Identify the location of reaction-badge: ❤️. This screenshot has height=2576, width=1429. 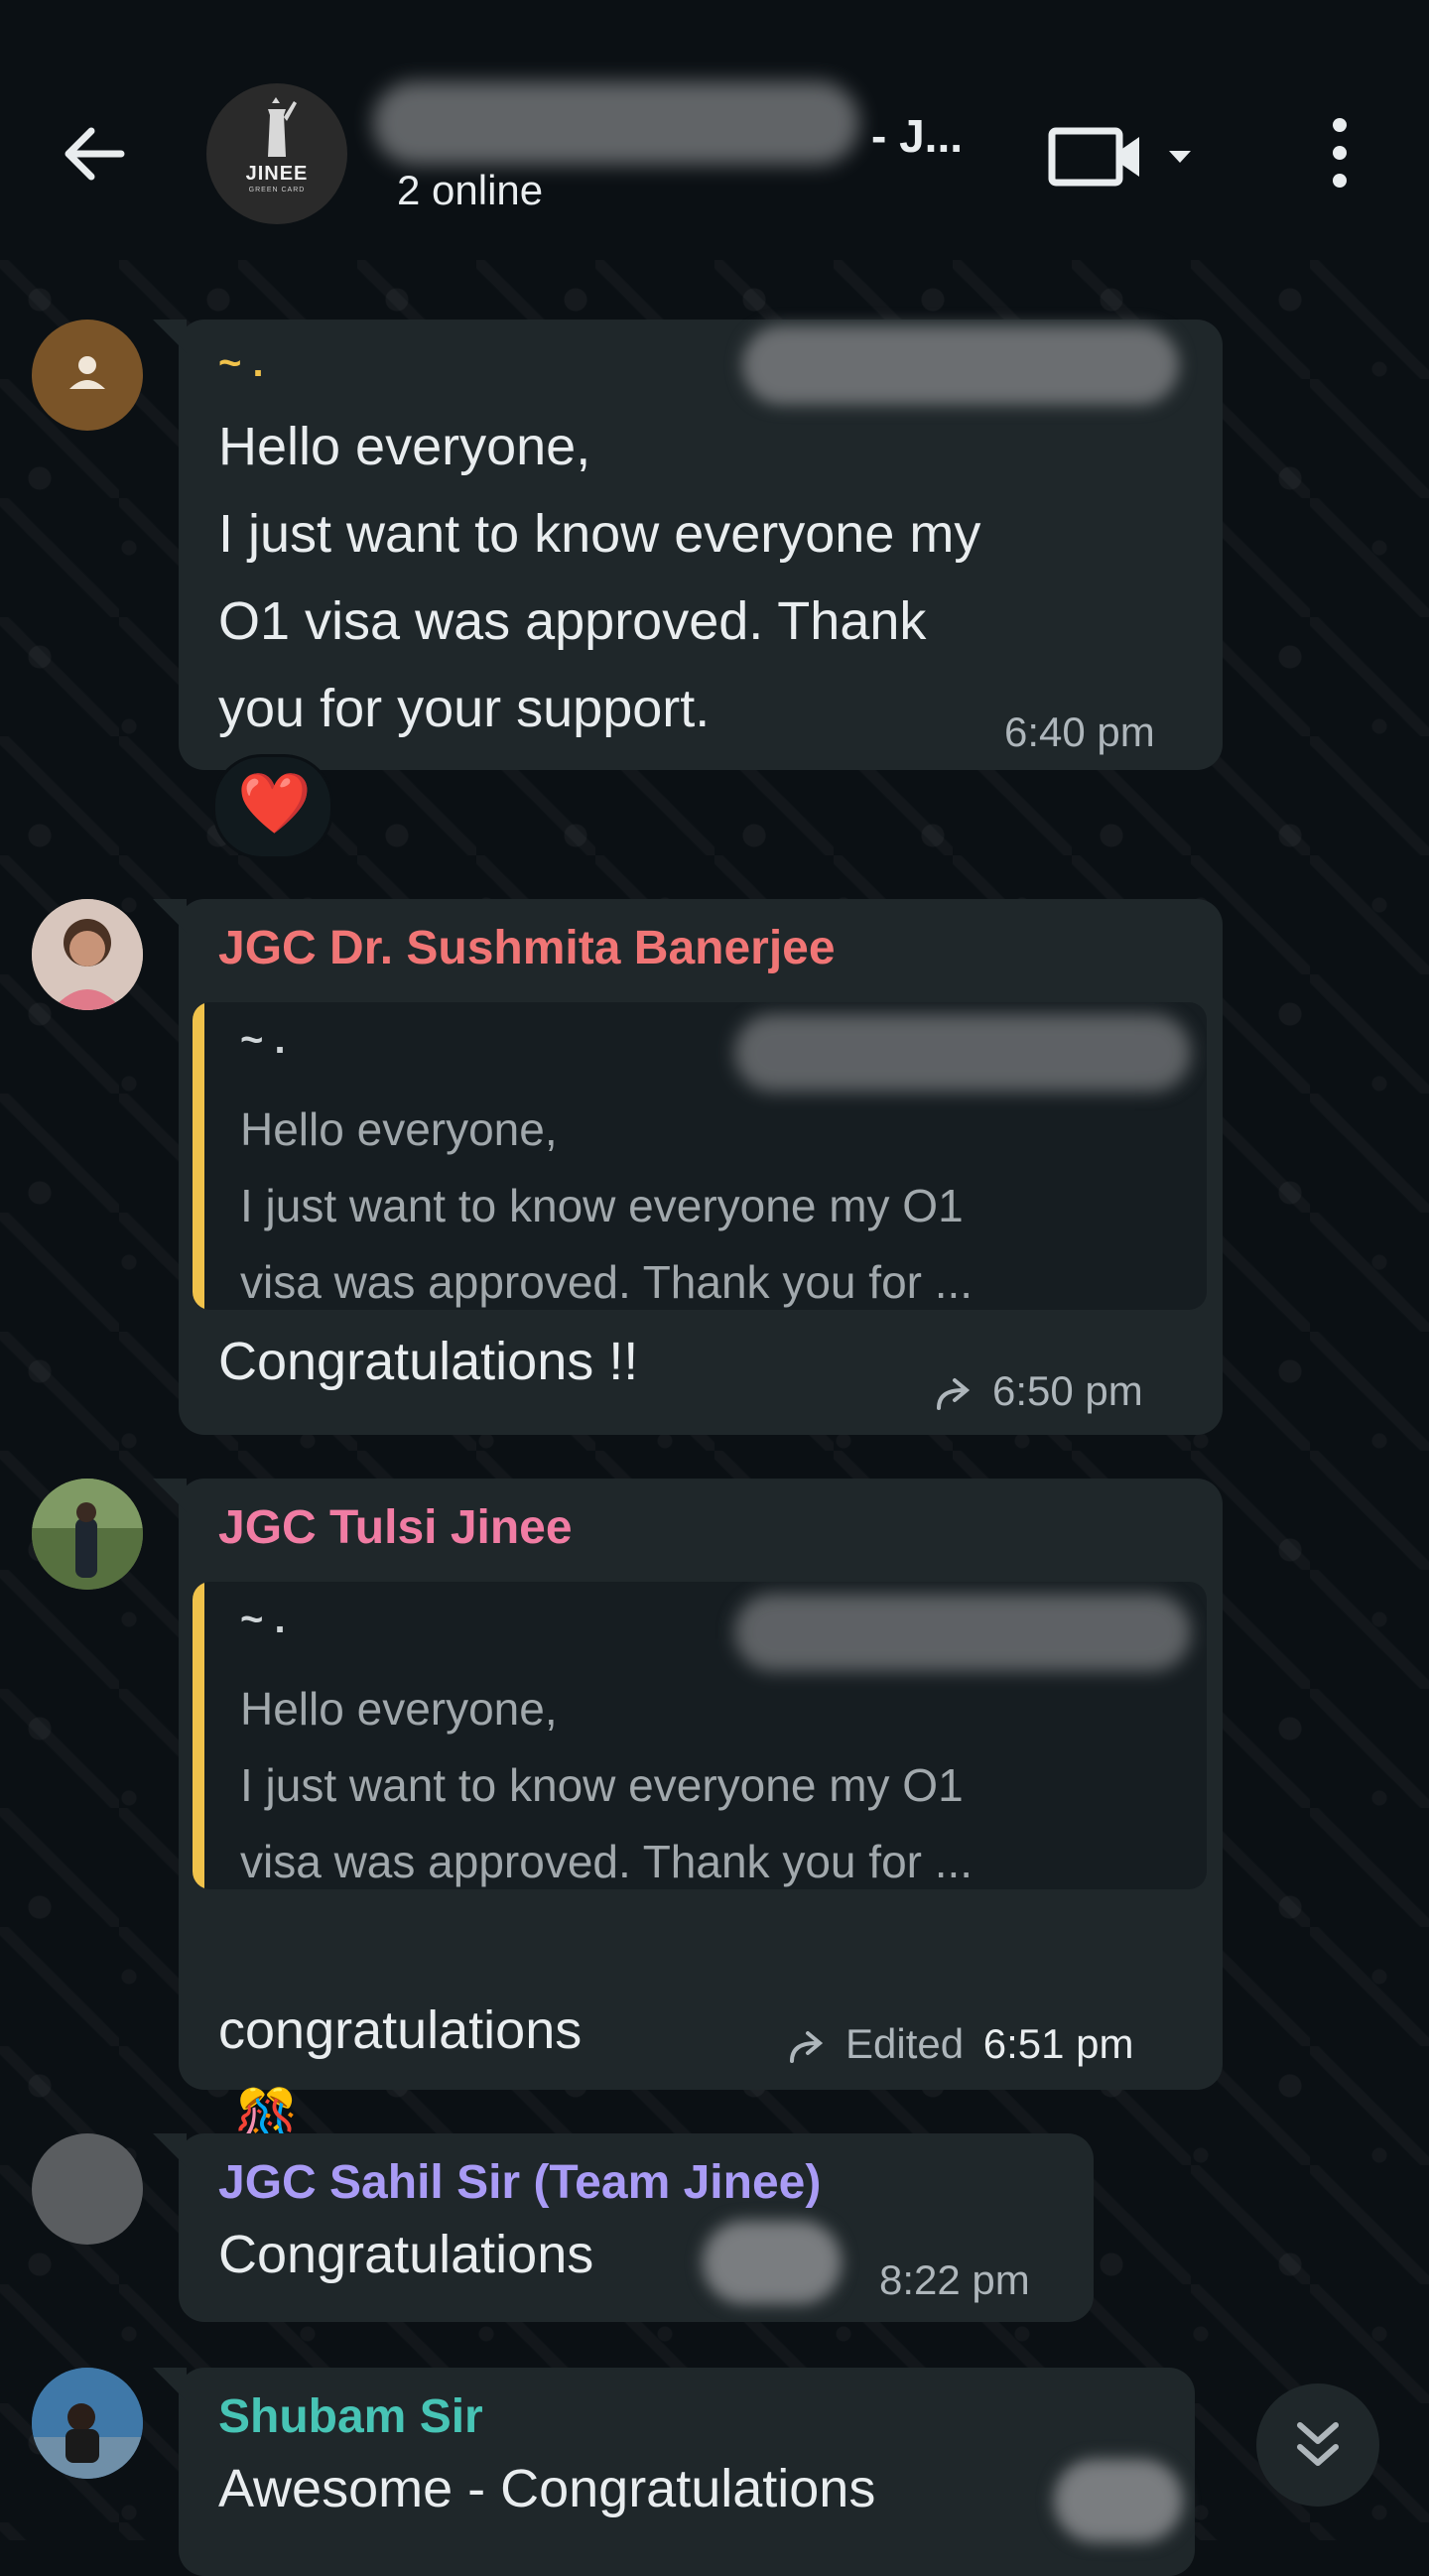
(272, 807).